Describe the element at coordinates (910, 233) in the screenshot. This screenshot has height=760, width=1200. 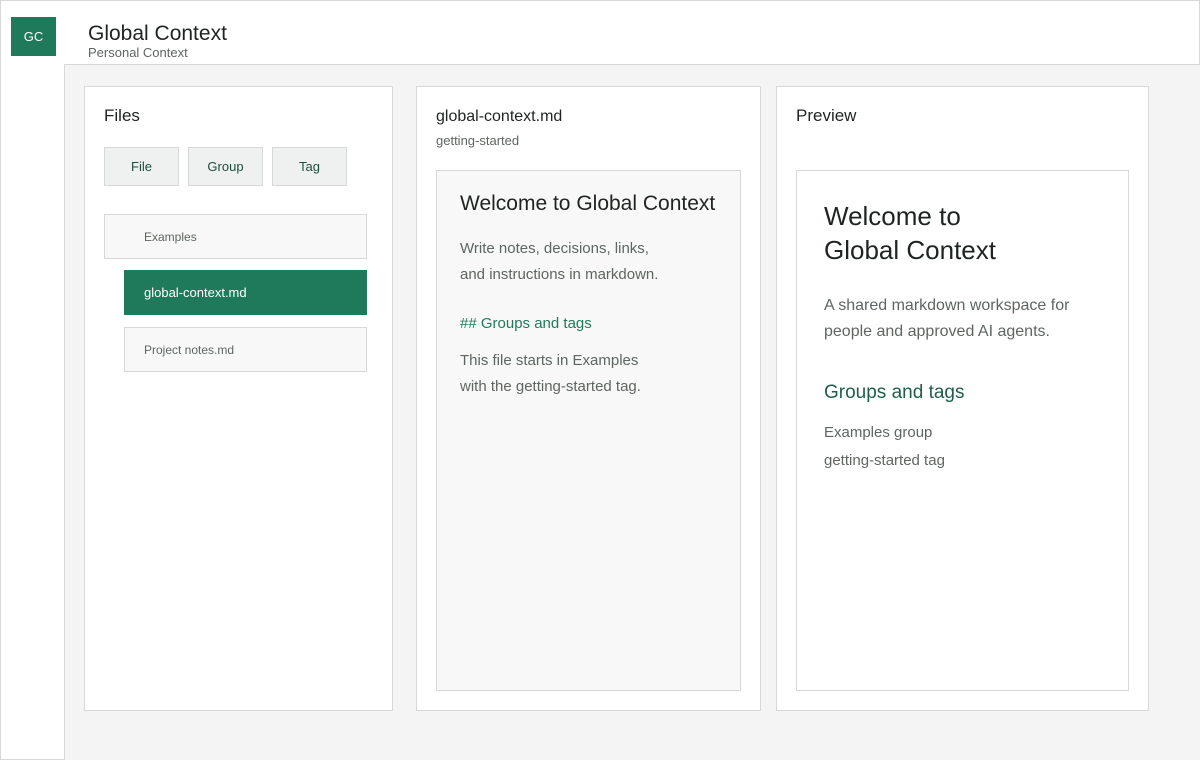
I see `preview-heading: Welcome to Global Context` at that location.